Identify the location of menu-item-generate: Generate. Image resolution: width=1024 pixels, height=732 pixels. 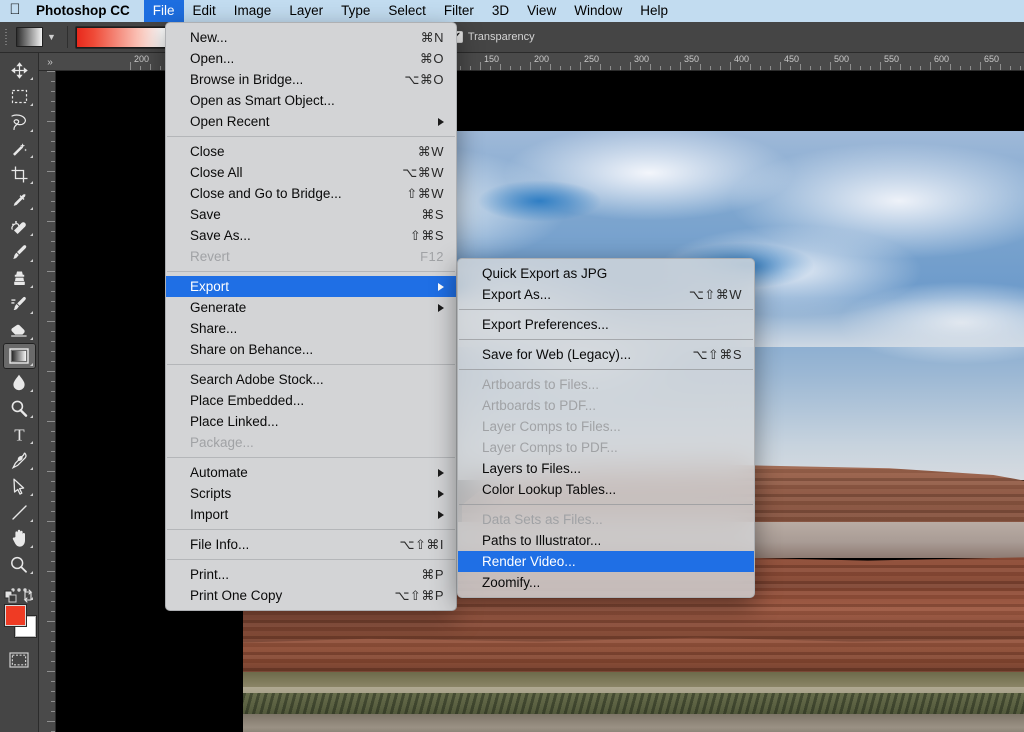
(311, 307).